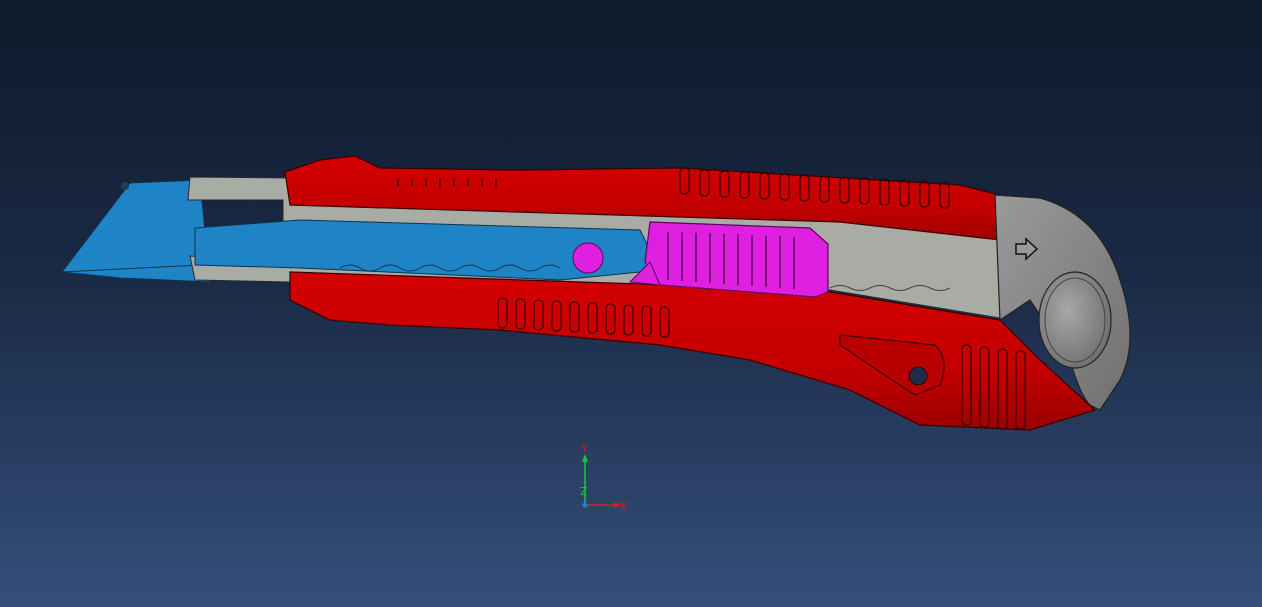 The height and width of the screenshot is (607, 1262). What do you see at coordinates (736, 259) in the screenshot?
I see `slider-button` at bounding box center [736, 259].